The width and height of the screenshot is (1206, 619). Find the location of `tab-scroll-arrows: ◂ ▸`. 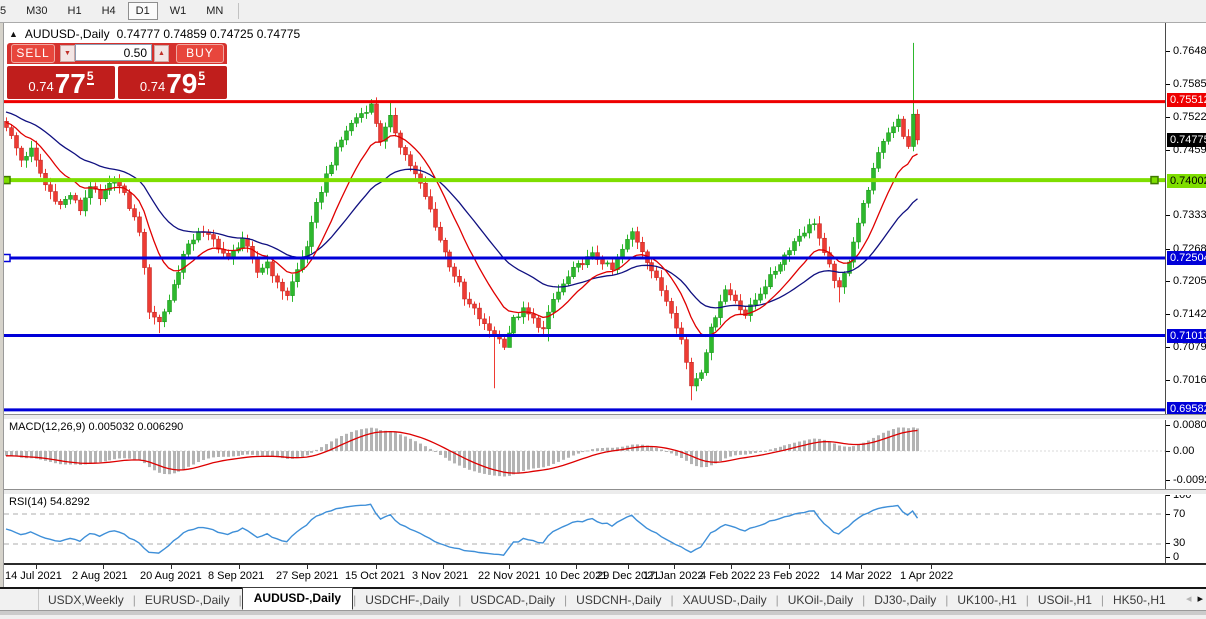

tab-scroll-arrows: ◂ ▸ is located at coordinates (1194, 598).